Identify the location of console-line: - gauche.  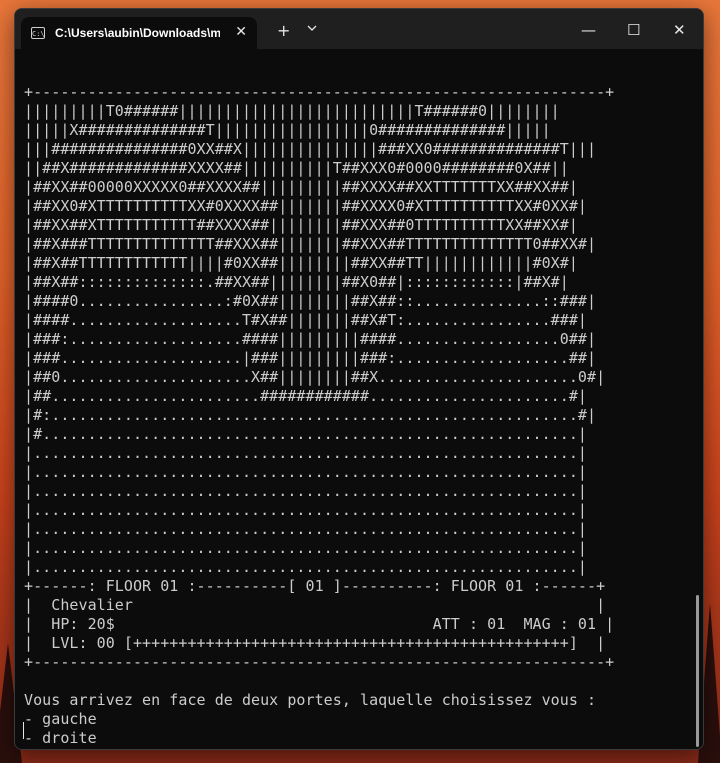
(60, 719).